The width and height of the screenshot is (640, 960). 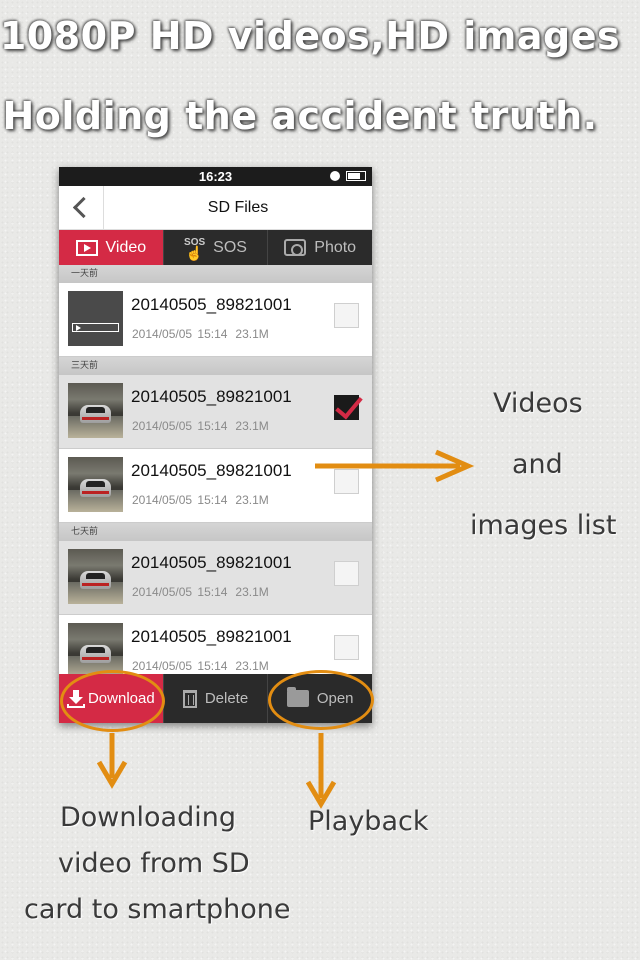 I want to click on tab-sos: SOS ☝ SOS, so click(x=216, y=247).